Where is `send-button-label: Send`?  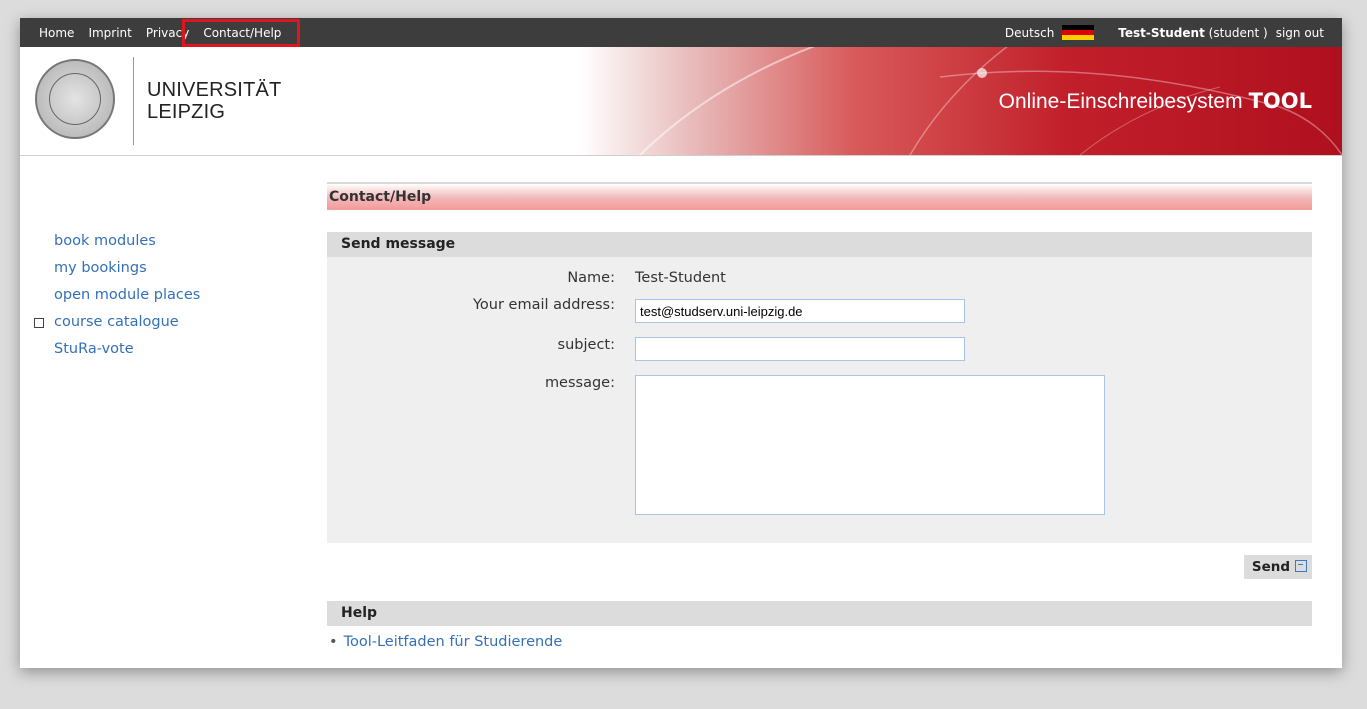
send-button-label: Send is located at coordinates (1270, 567).